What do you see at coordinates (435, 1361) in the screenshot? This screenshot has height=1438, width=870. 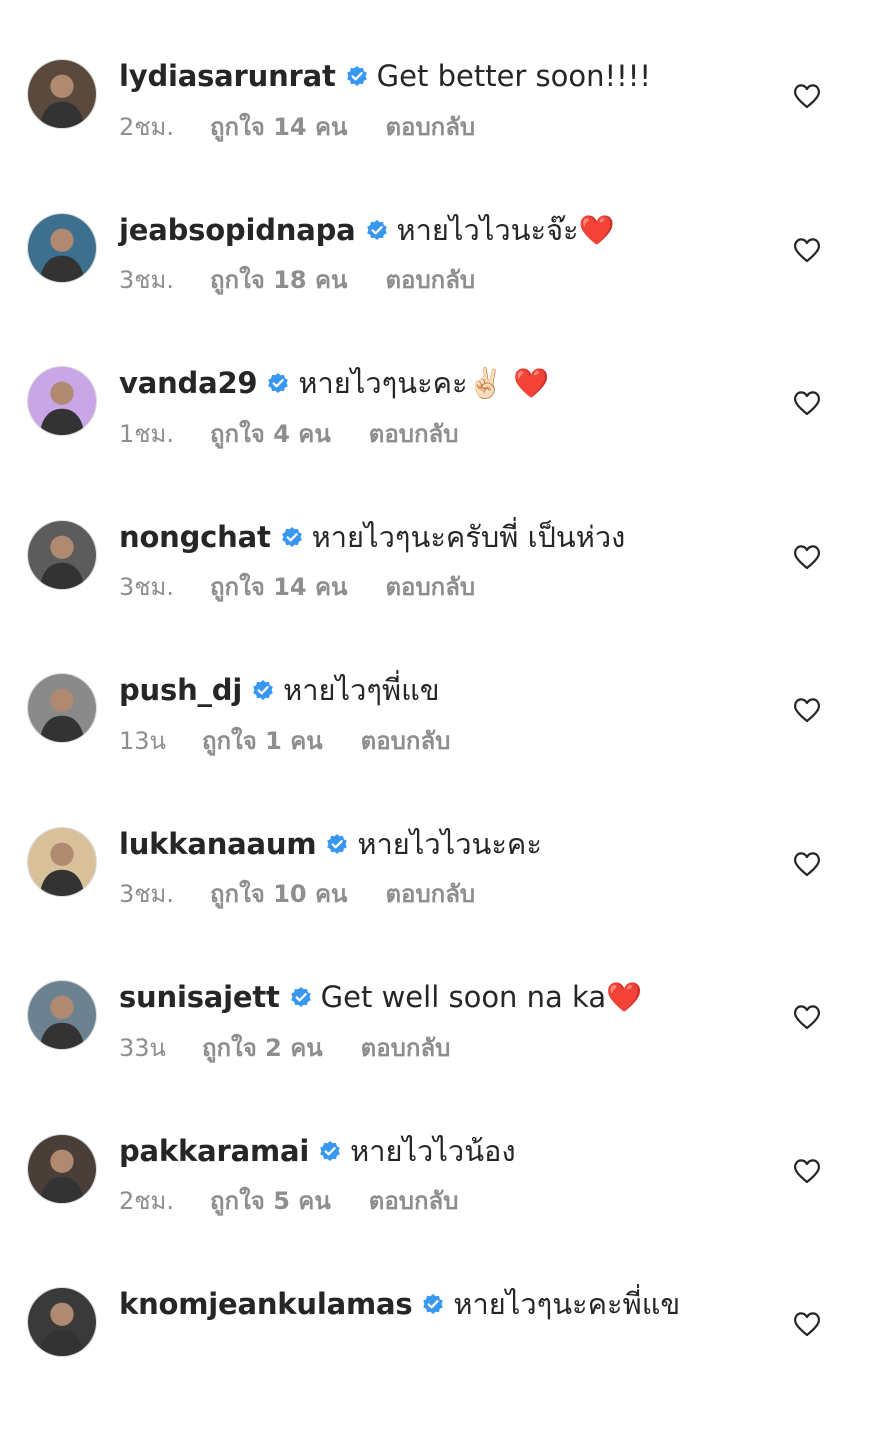 I see `comment-item: knomjeankulamas หายไวๆนะคะพี่แข` at bounding box center [435, 1361].